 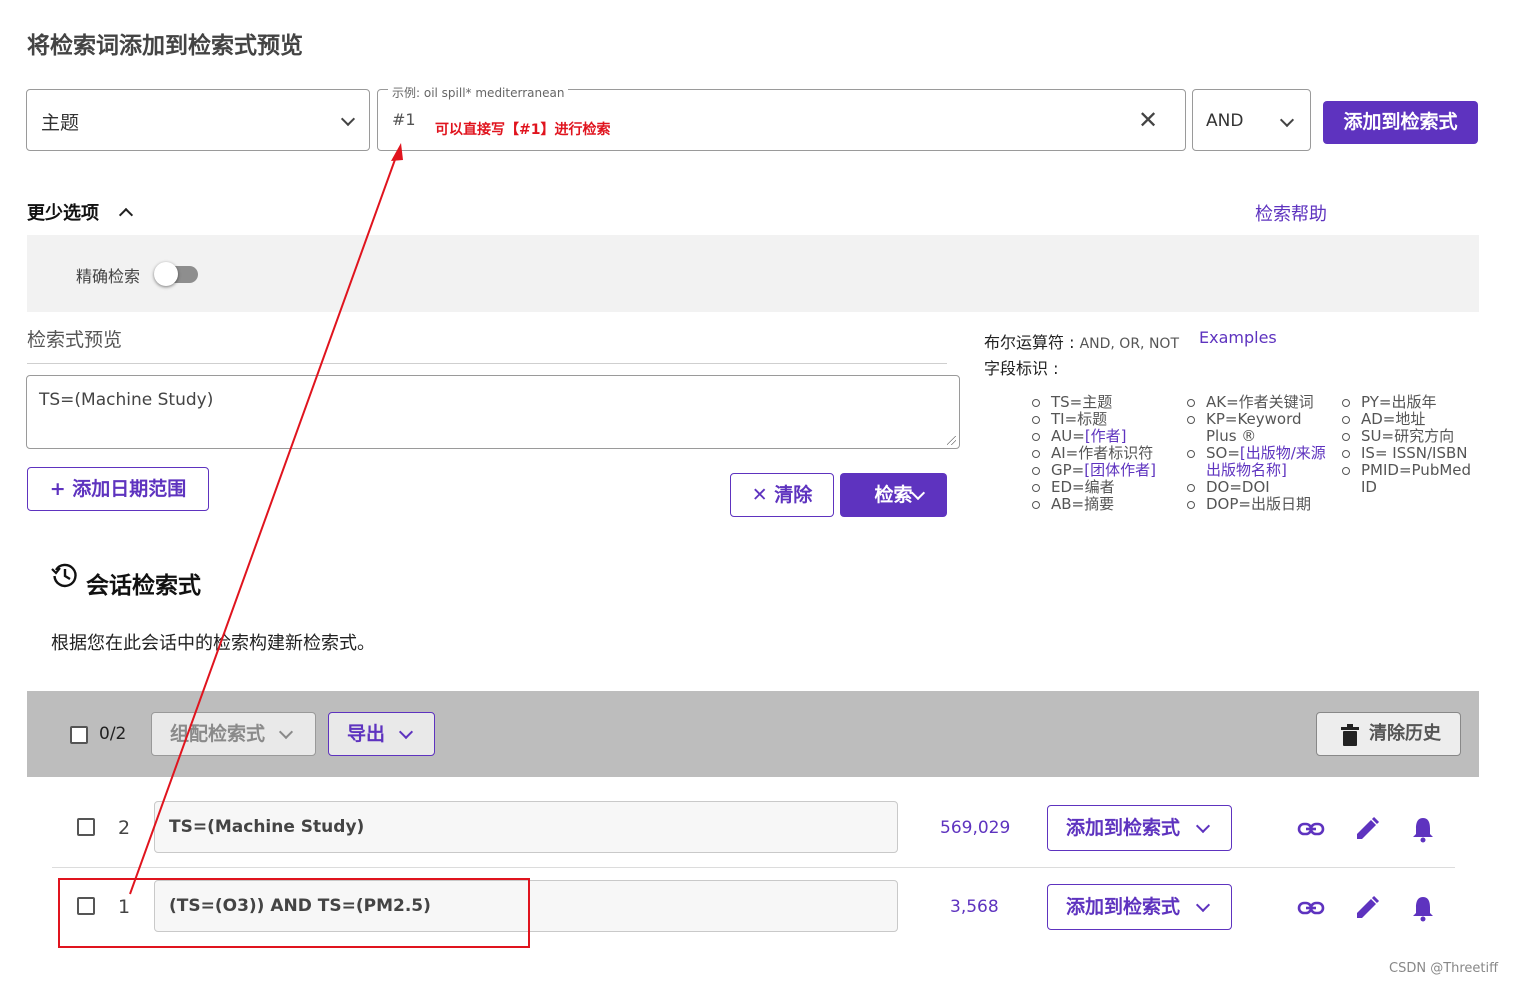 What do you see at coordinates (266, 519) in the screenshot?
I see `annotation-arrow` at bounding box center [266, 519].